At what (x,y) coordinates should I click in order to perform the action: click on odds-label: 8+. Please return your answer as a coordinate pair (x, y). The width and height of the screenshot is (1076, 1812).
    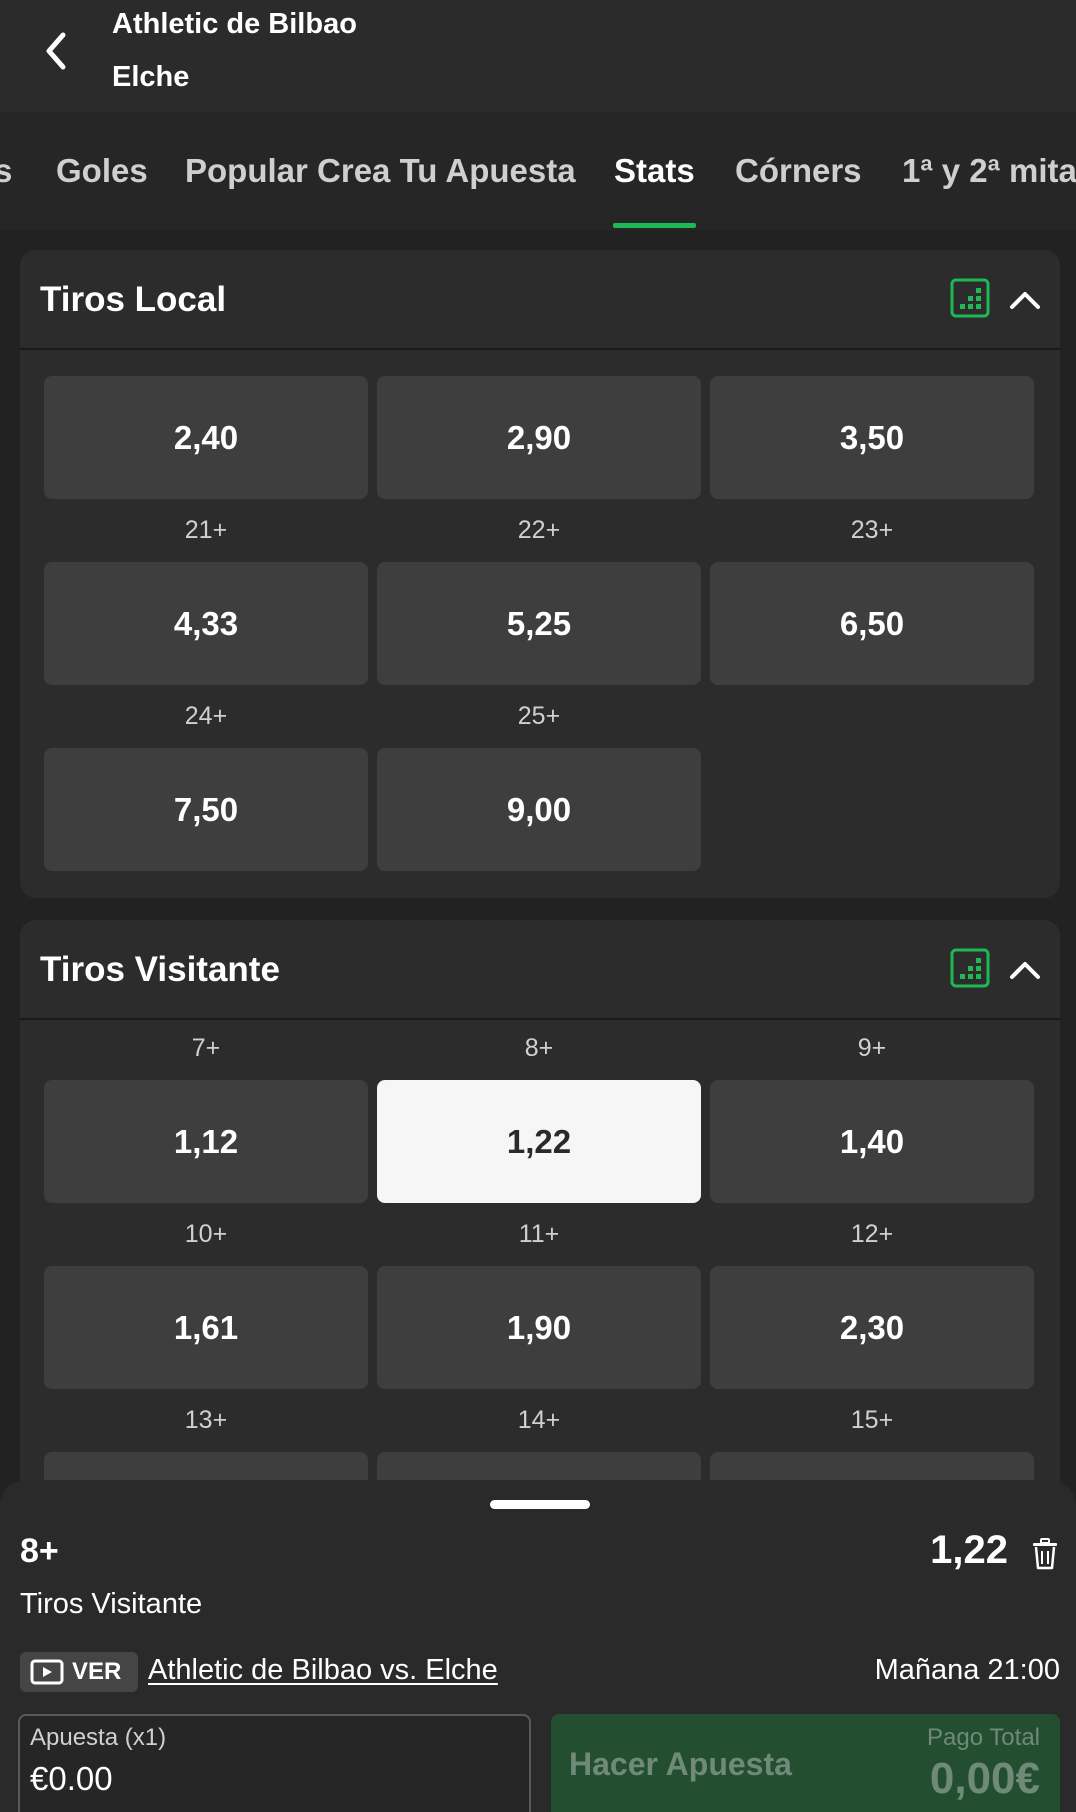
    Looking at the image, I should click on (539, 1048).